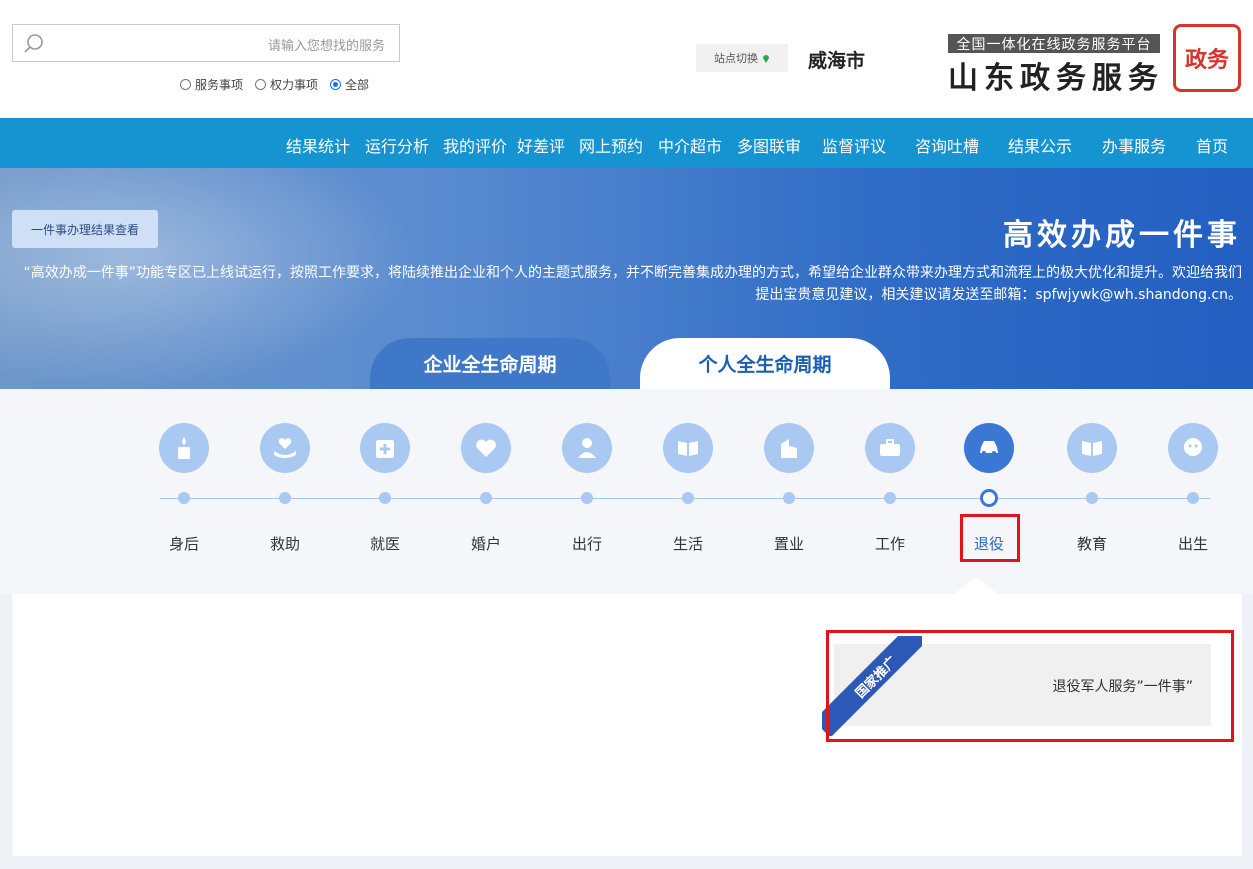 Image resolution: width=1253 pixels, height=869 pixels. What do you see at coordinates (837, 61) in the screenshot?
I see `current-city: 威海市` at bounding box center [837, 61].